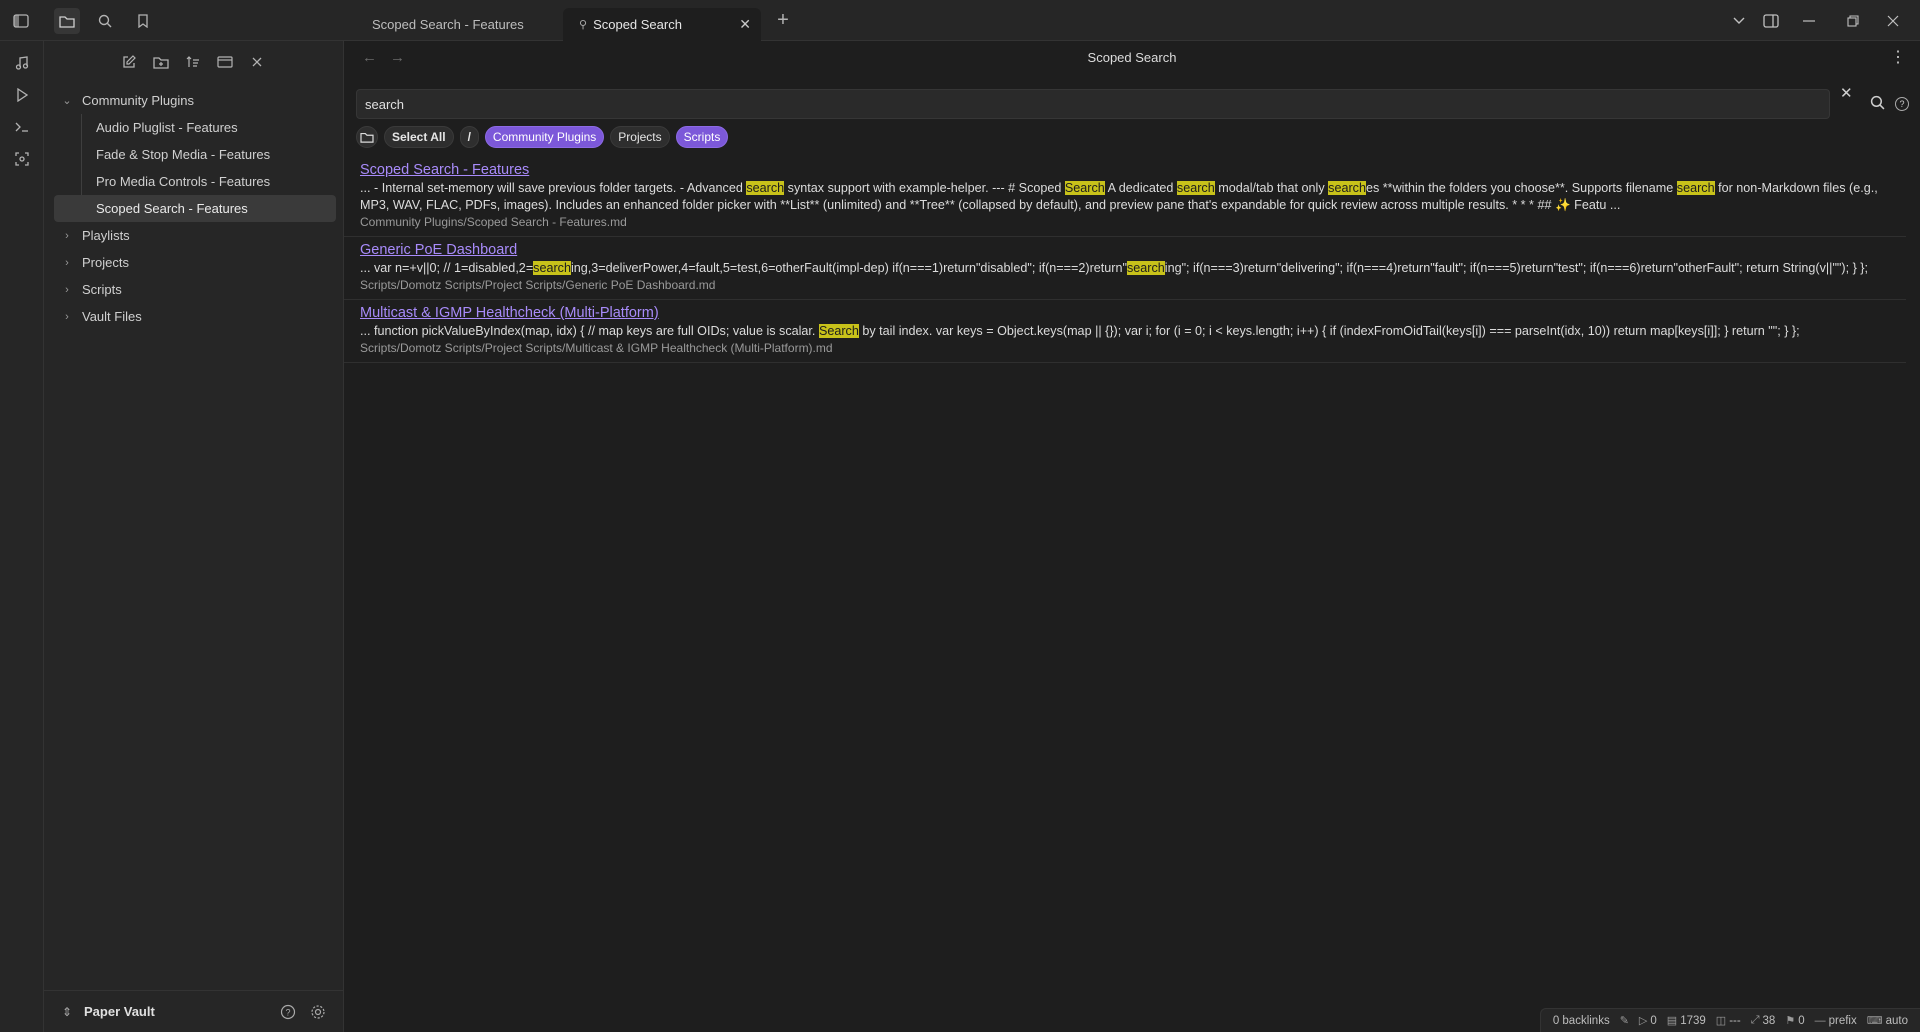 The width and height of the screenshot is (1920, 1032). Describe the element at coordinates (458, 24) in the screenshot. I see `tab-scoped-search-features: Scoped Search - Features` at that location.